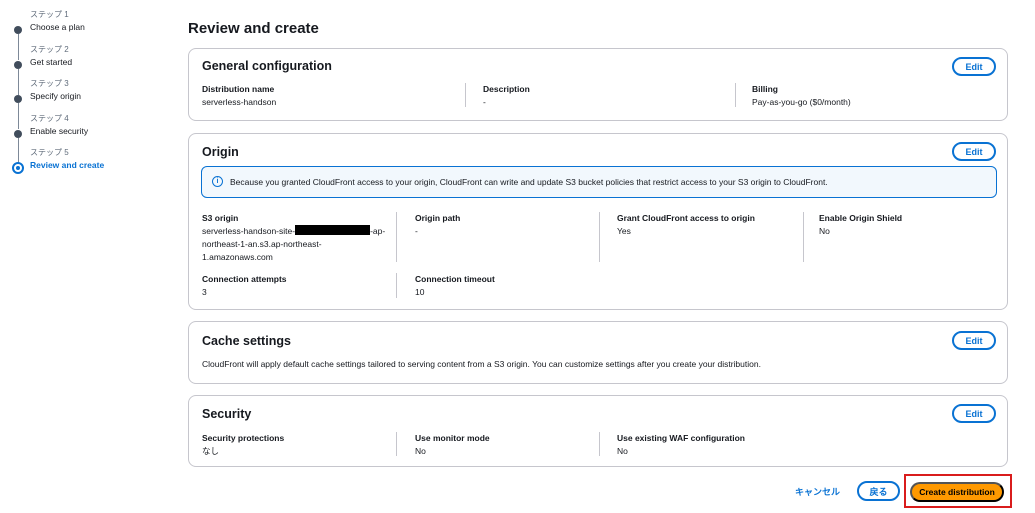 The height and width of the screenshot is (513, 1035). I want to click on connection-timeout-value: 10, so click(420, 292).